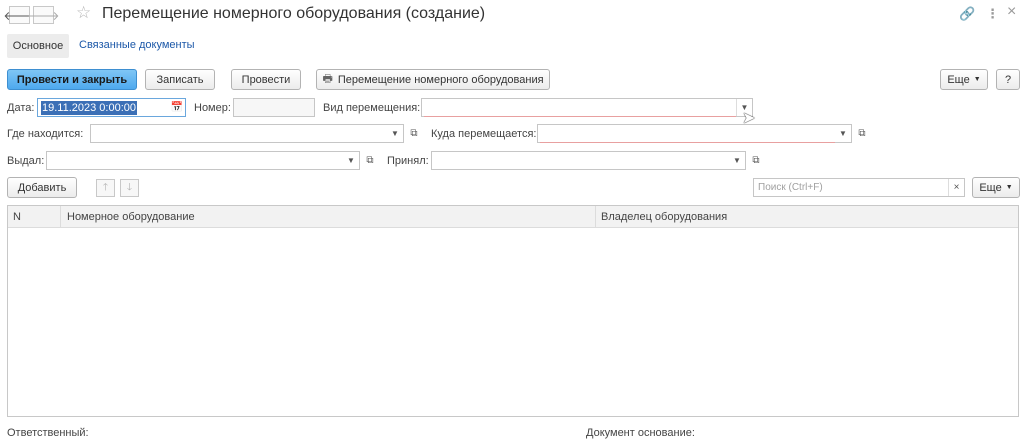 The width and height of the screenshot is (1024, 442). What do you see at coordinates (967, 14) in the screenshot?
I see `link-icon: 🔗` at bounding box center [967, 14].